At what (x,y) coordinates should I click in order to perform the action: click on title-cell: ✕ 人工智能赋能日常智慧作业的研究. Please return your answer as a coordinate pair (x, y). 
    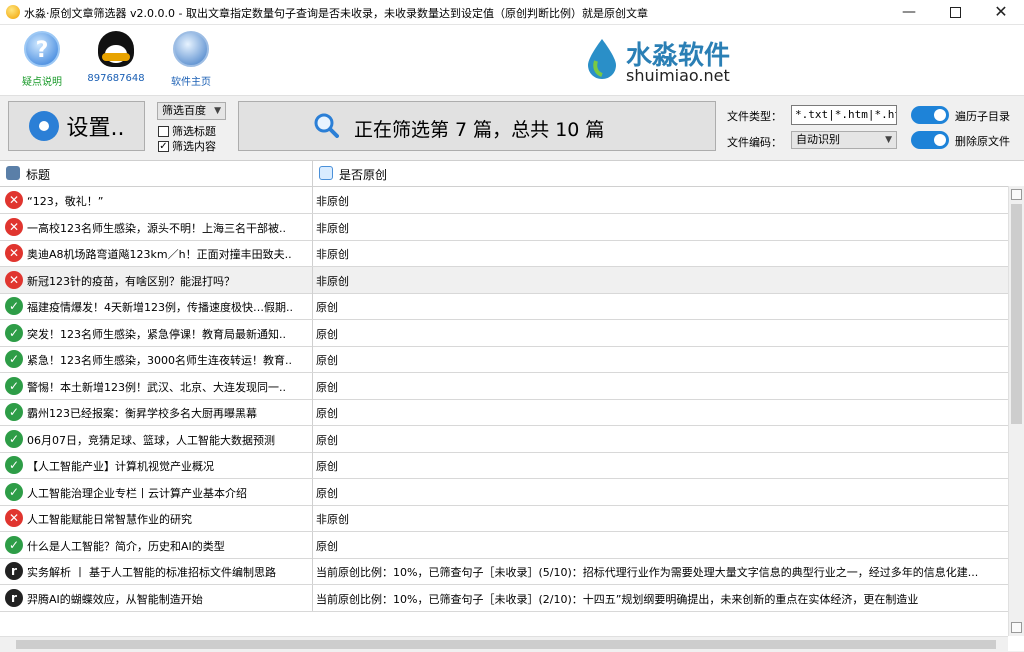
    Looking at the image, I should click on (156, 518).